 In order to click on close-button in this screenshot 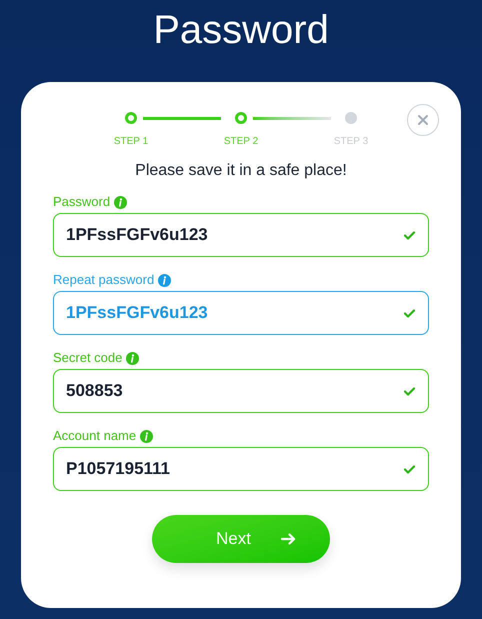, I will do `click(423, 120)`.